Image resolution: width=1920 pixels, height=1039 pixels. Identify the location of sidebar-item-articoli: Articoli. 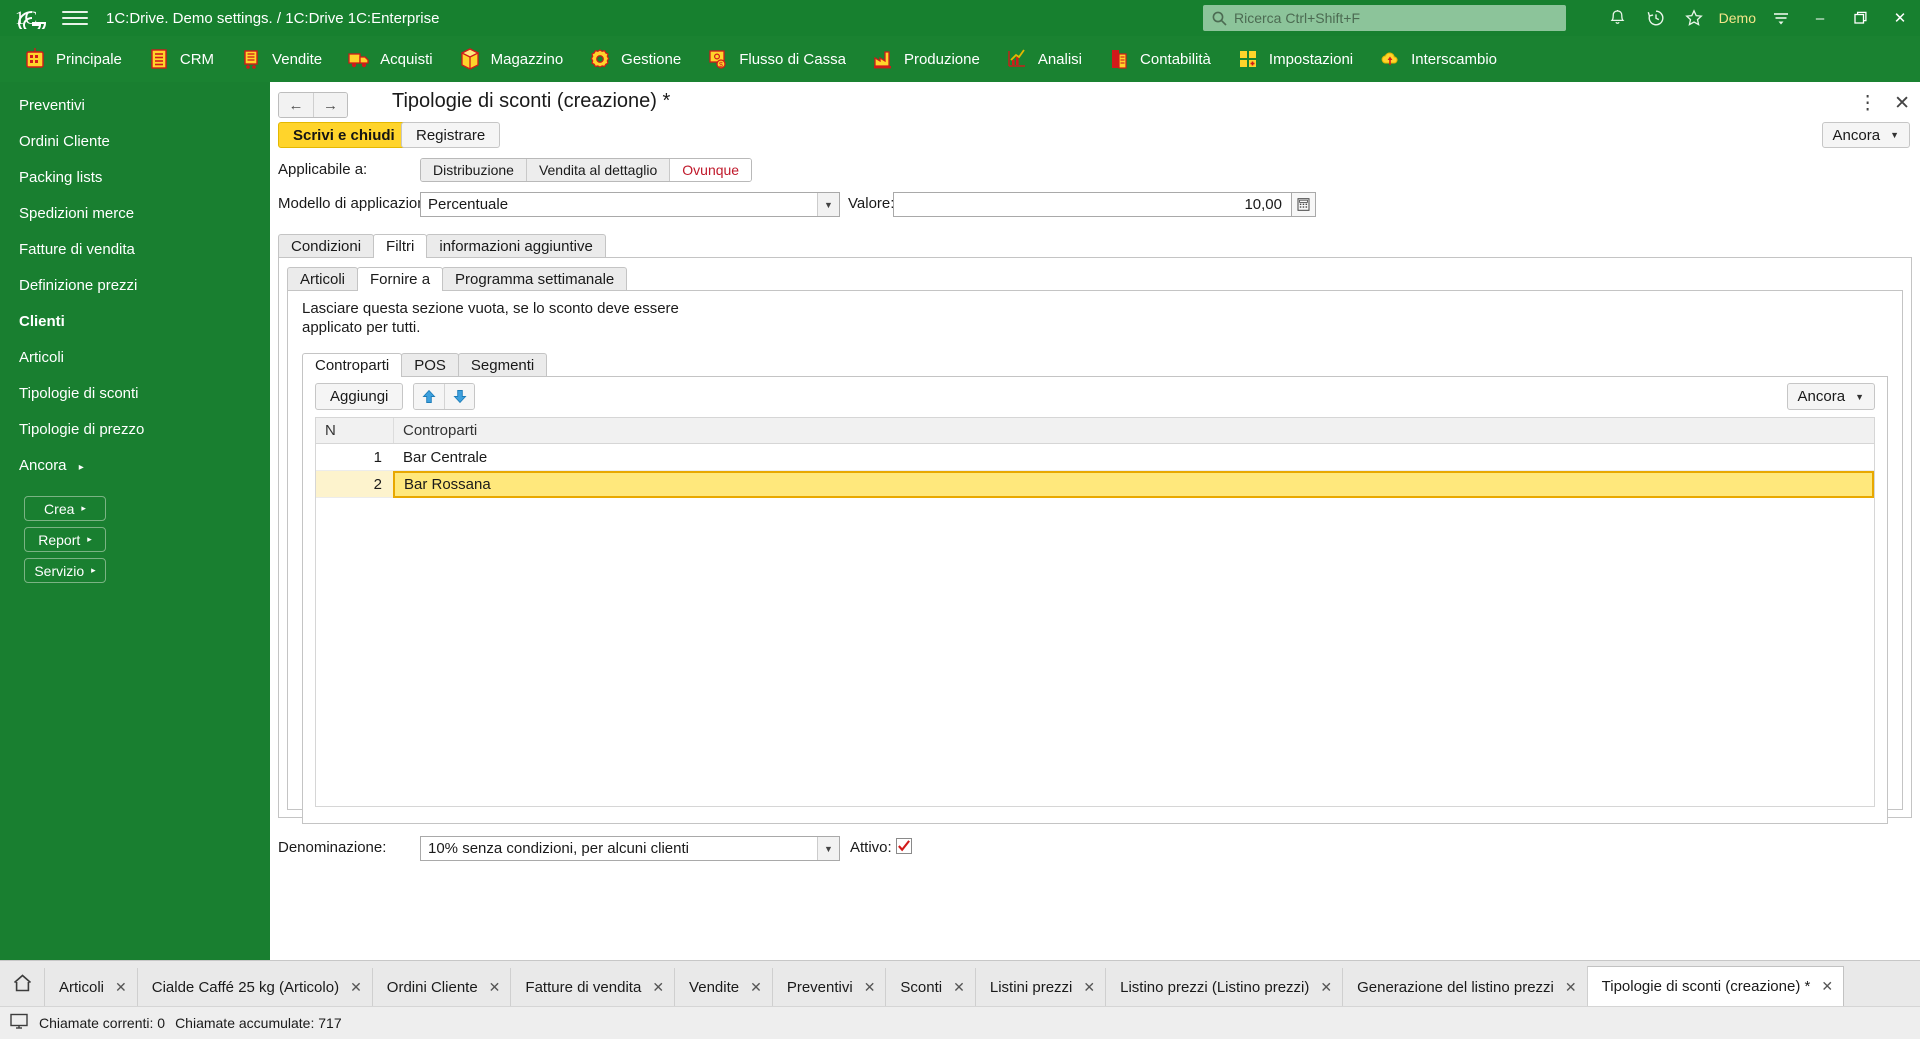
(135, 358).